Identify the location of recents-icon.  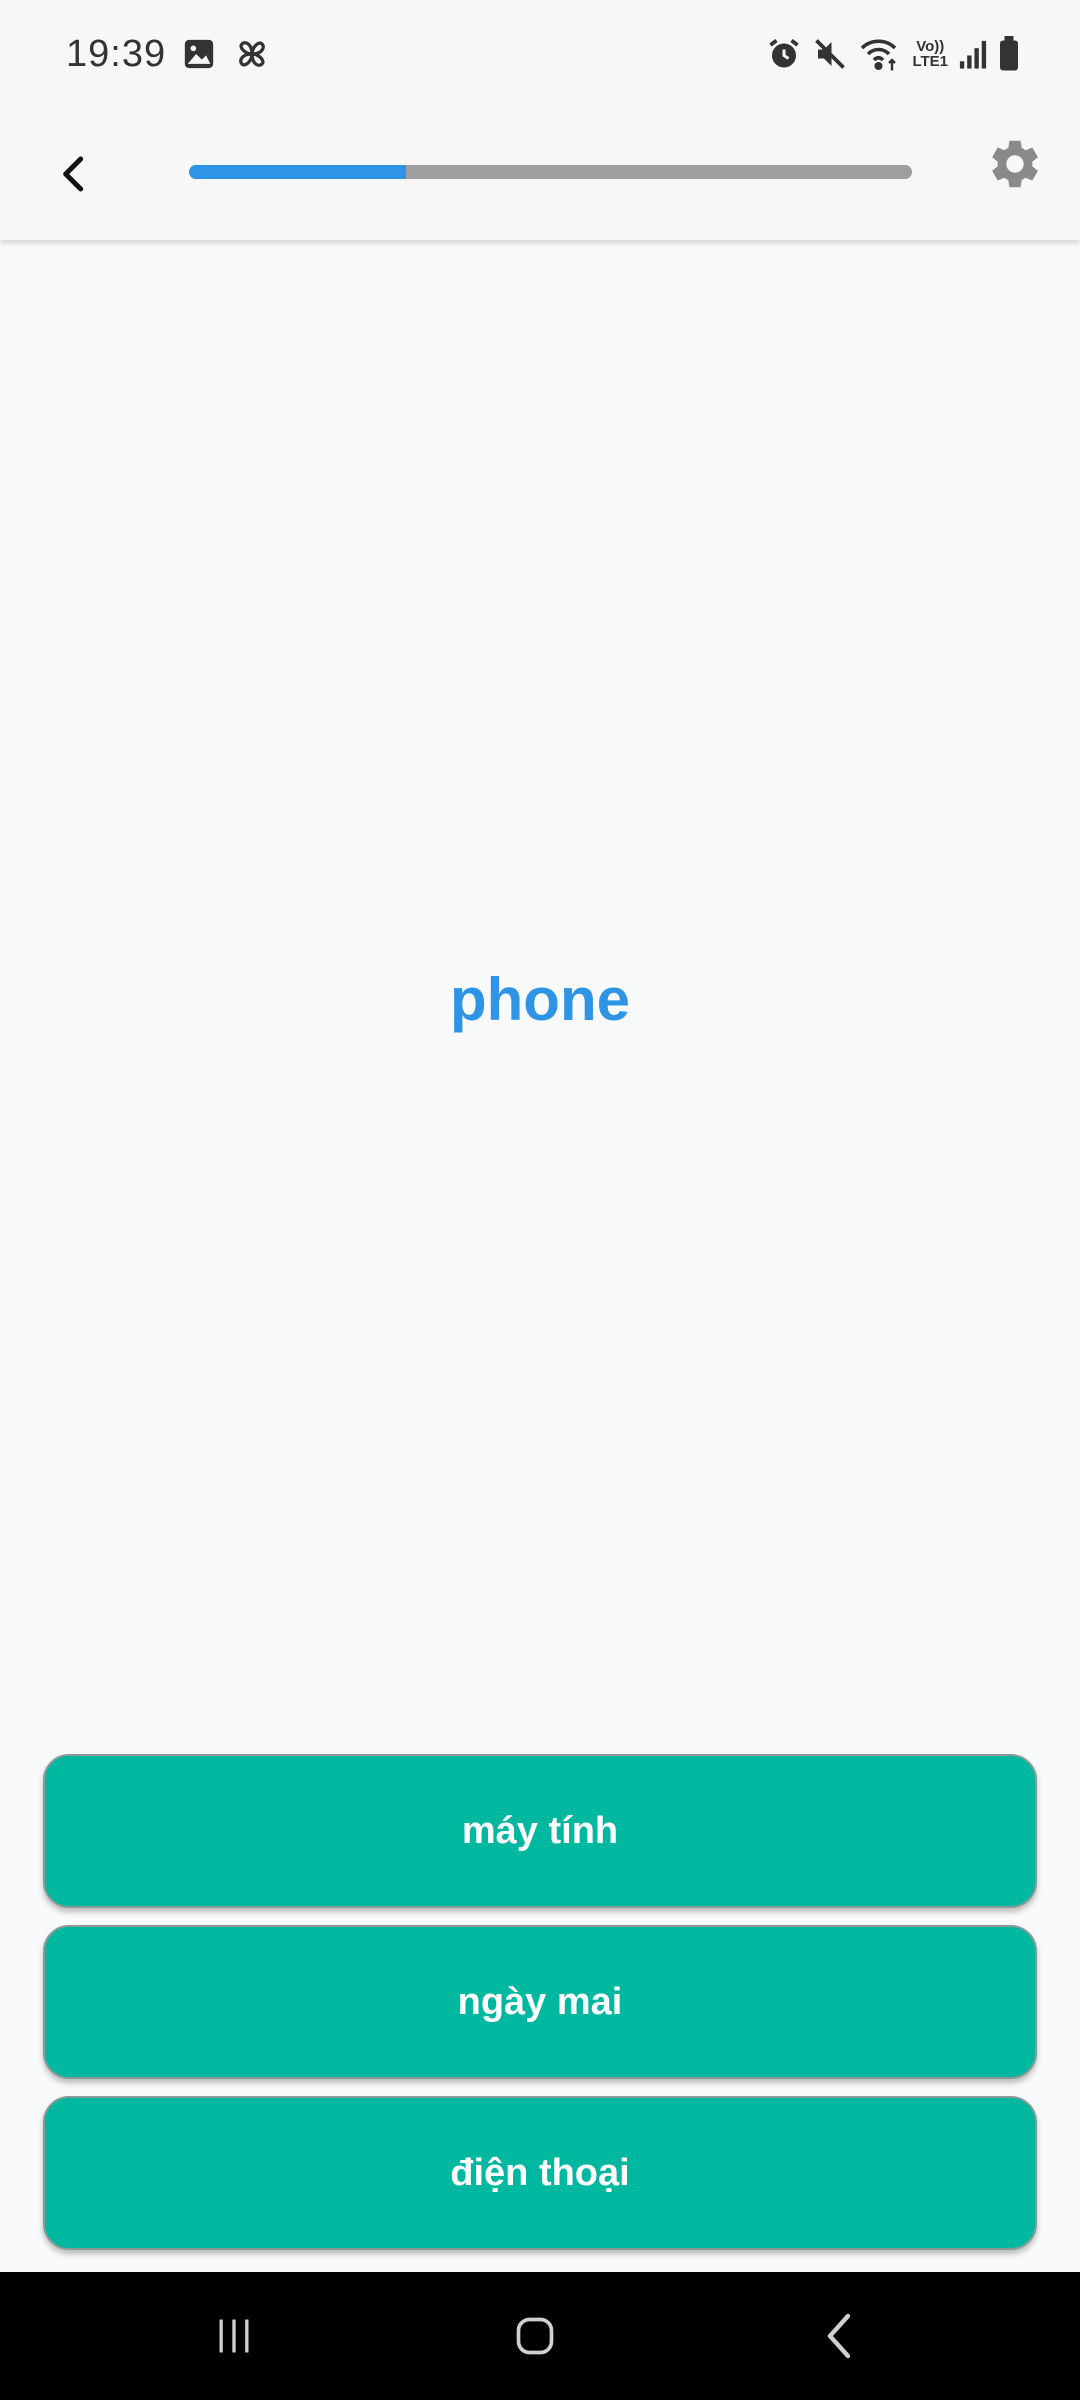
(234, 2336).